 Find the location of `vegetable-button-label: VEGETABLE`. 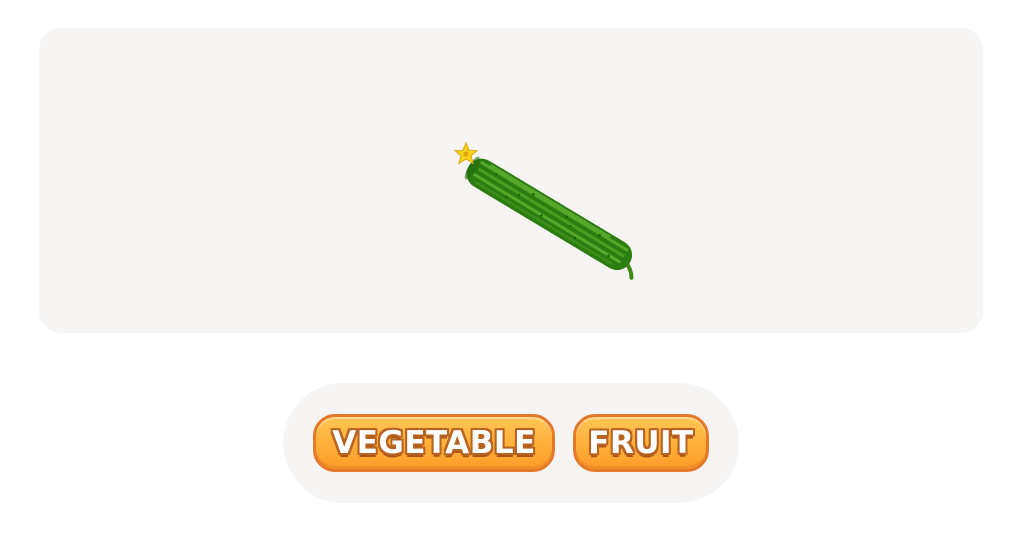

vegetable-button-label: VEGETABLE is located at coordinates (434, 443).